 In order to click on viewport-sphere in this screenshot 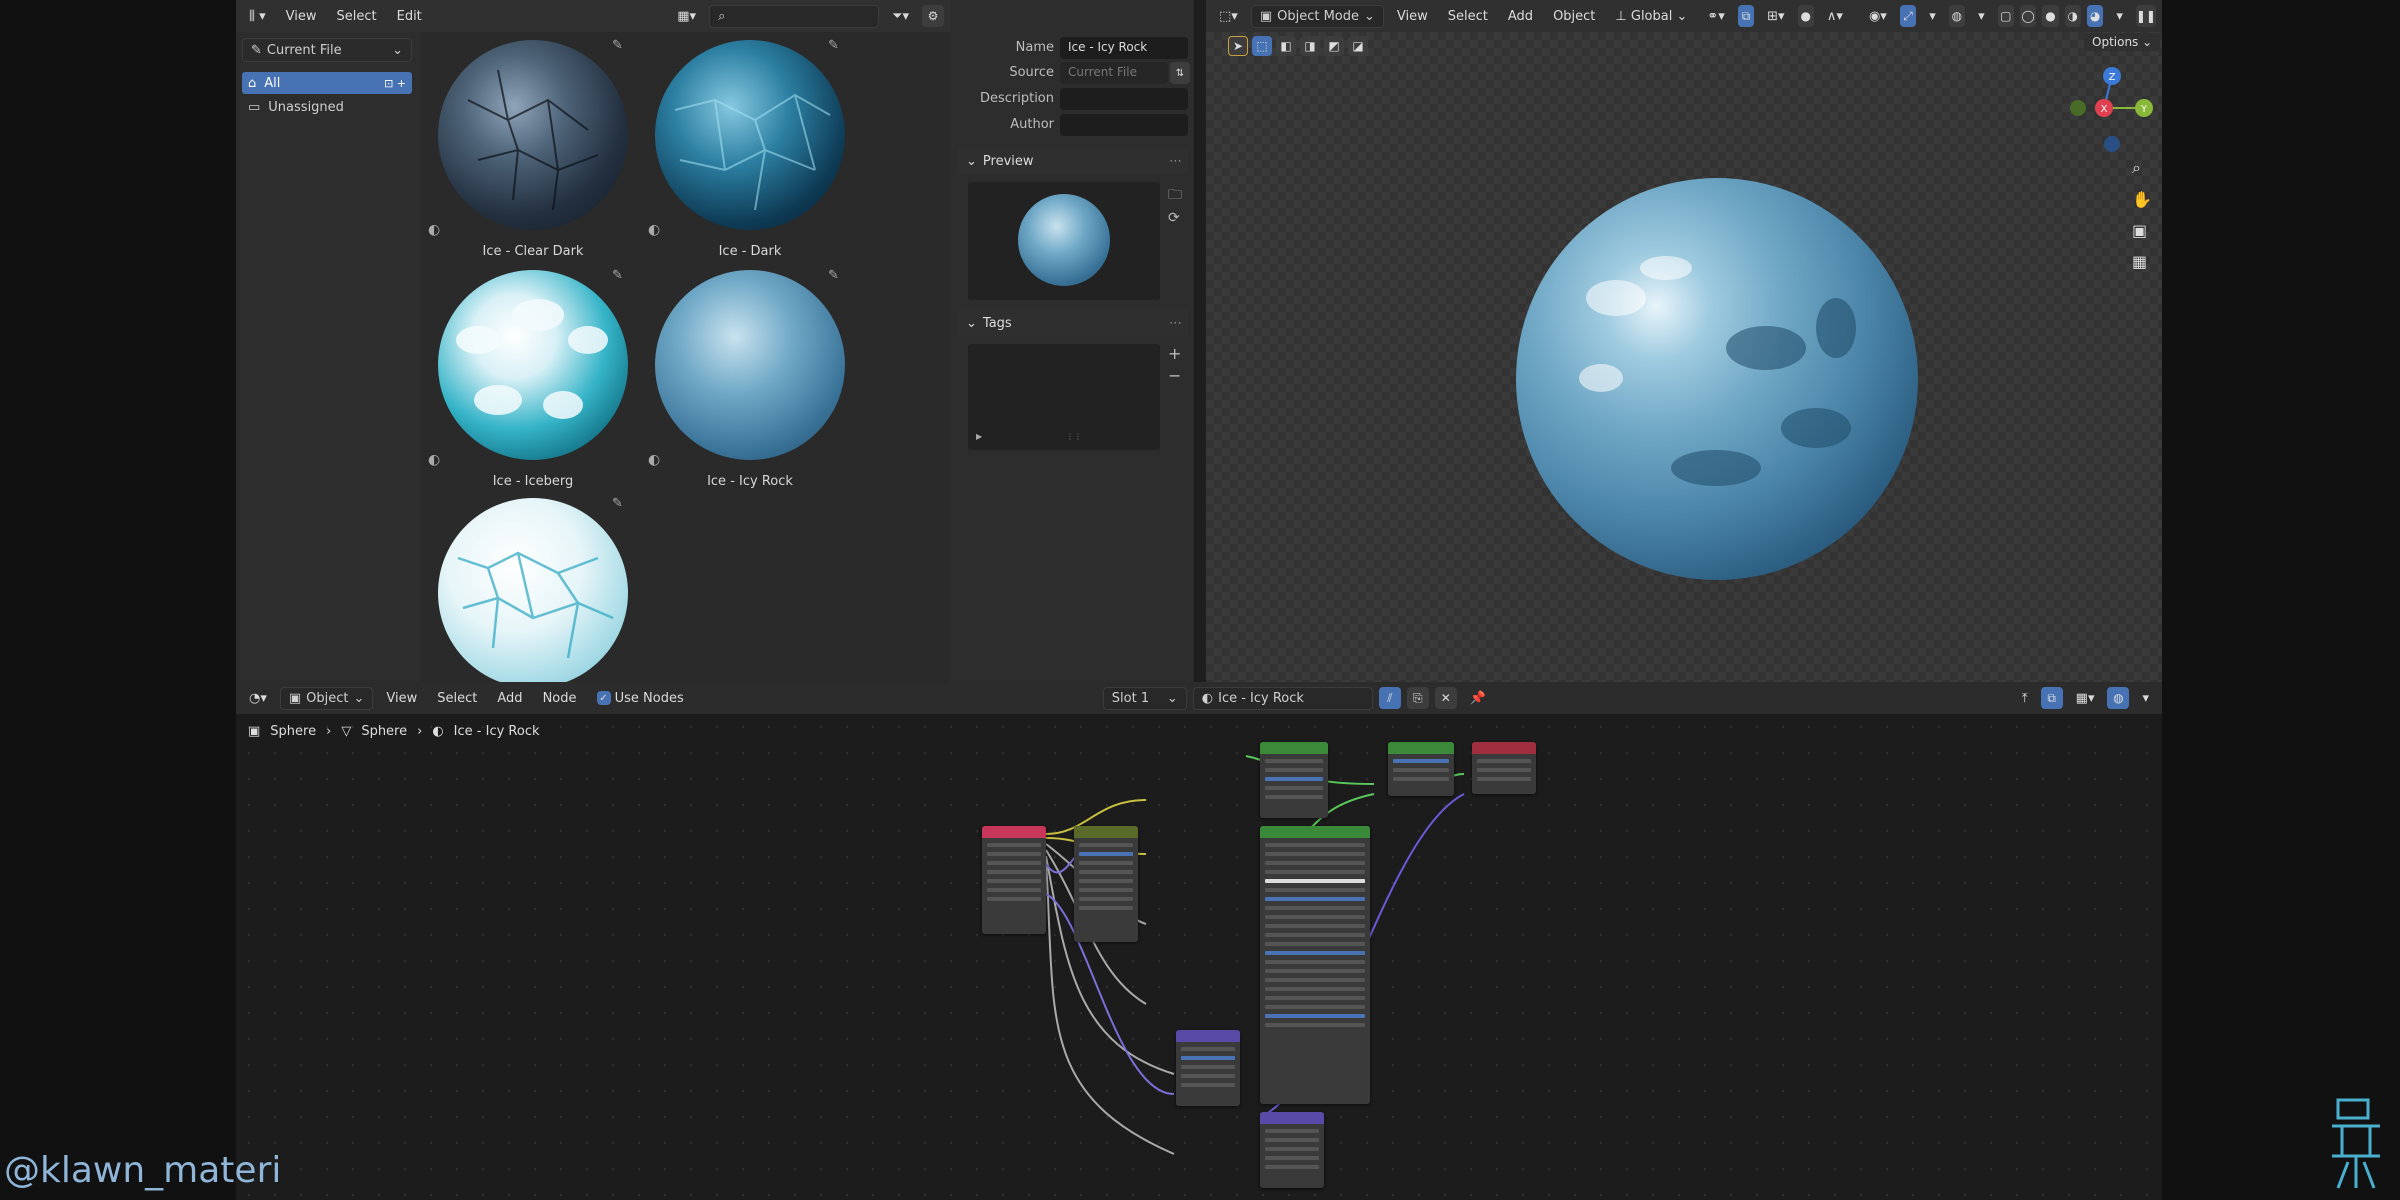, I will do `click(1717, 379)`.